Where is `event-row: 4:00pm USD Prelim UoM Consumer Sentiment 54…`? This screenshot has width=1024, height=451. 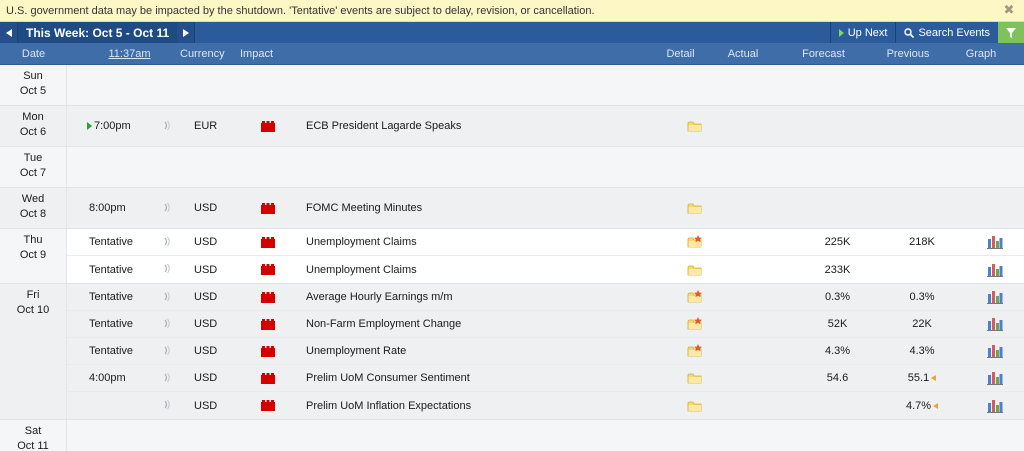 event-row: 4:00pm USD Prelim UoM Consumer Sentiment 54… is located at coordinates (545, 378).